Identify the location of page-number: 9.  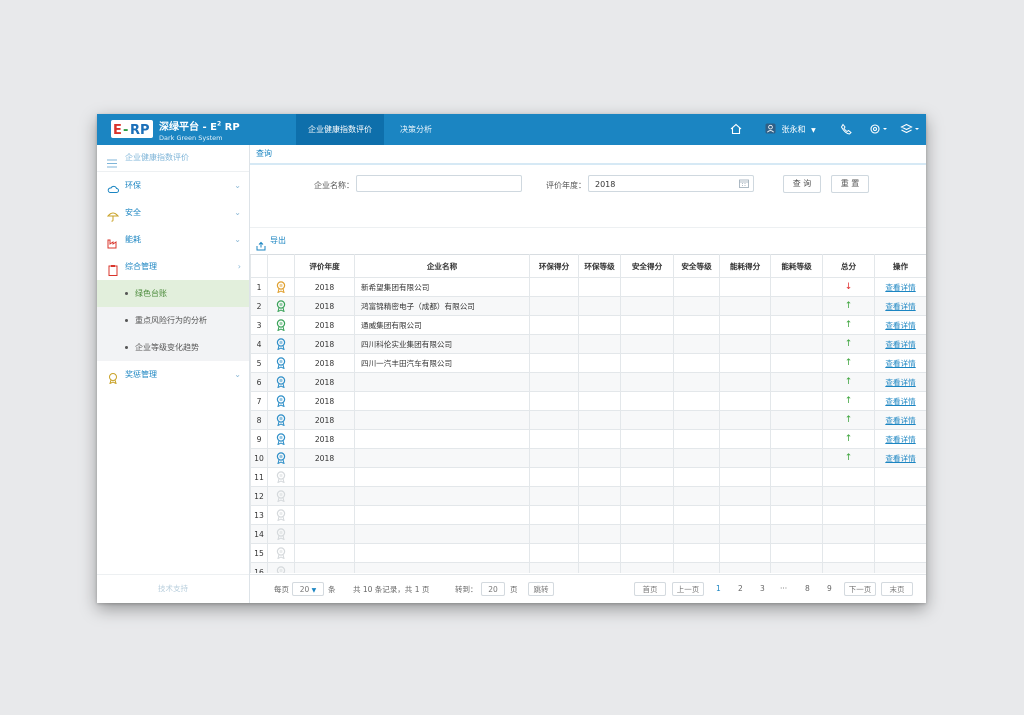
(829, 588).